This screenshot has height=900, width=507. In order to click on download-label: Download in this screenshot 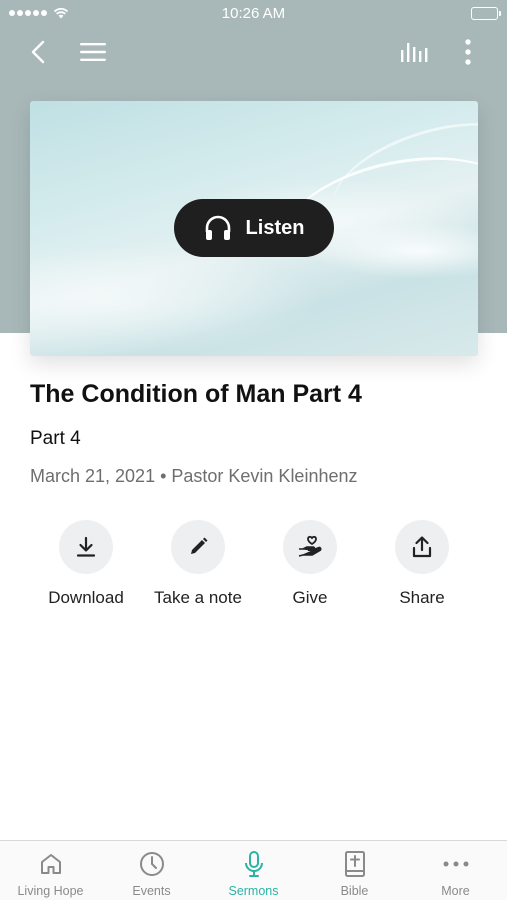, I will do `click(86, 597)`.